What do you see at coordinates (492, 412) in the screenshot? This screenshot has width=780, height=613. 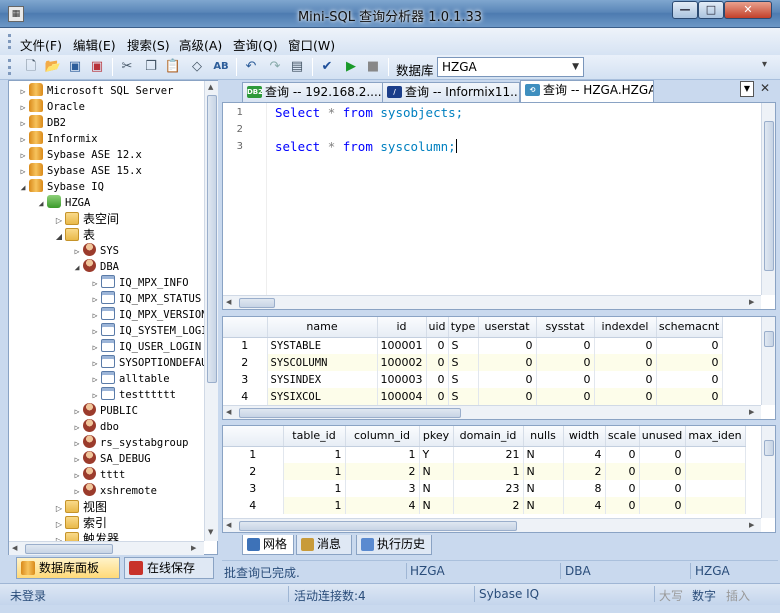 I see `grid-horizontal-scrollbar: ◀ ▶` at bounding box center [492, 412].